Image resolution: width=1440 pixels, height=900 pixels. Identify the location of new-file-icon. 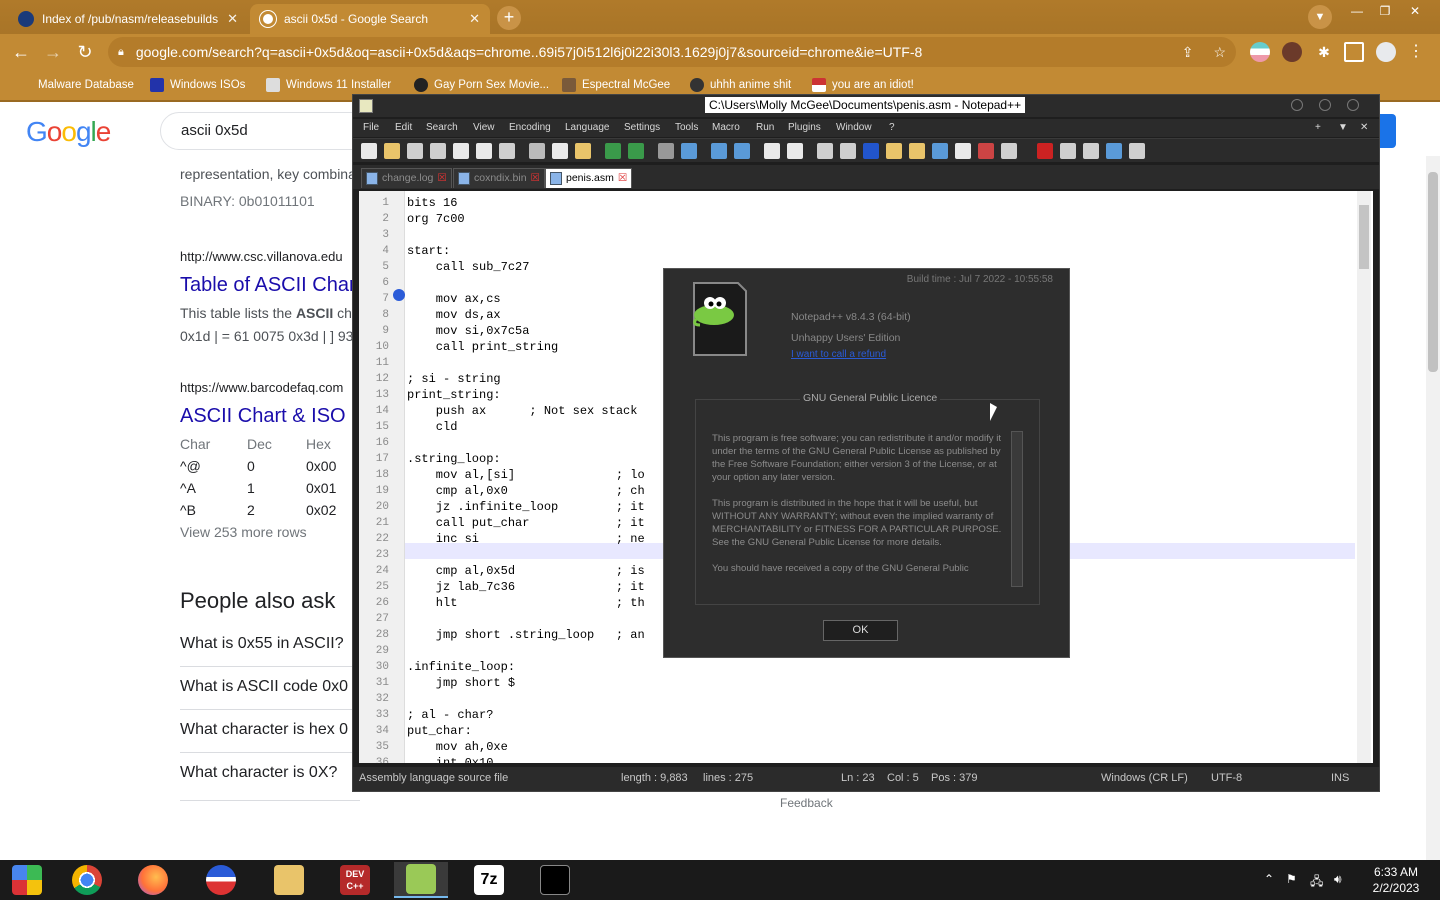
(369, 151).